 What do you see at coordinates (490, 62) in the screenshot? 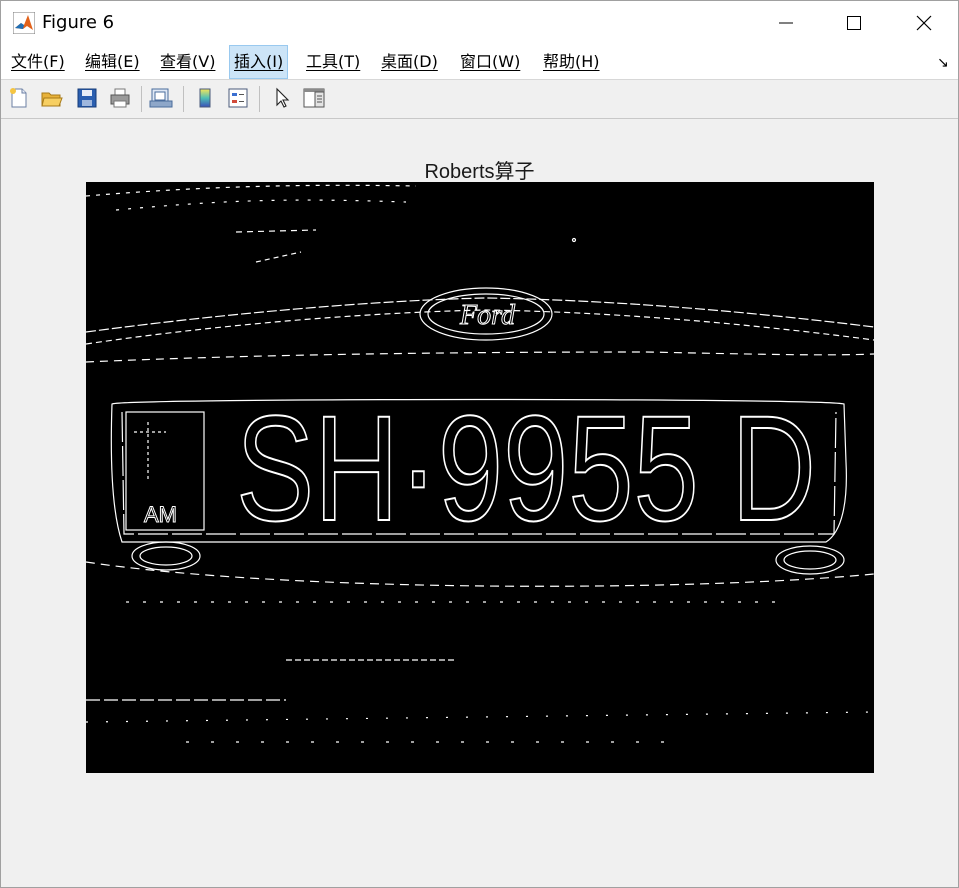
I see `menu-window: 窗口(W)` at bounding box center [490, 62].